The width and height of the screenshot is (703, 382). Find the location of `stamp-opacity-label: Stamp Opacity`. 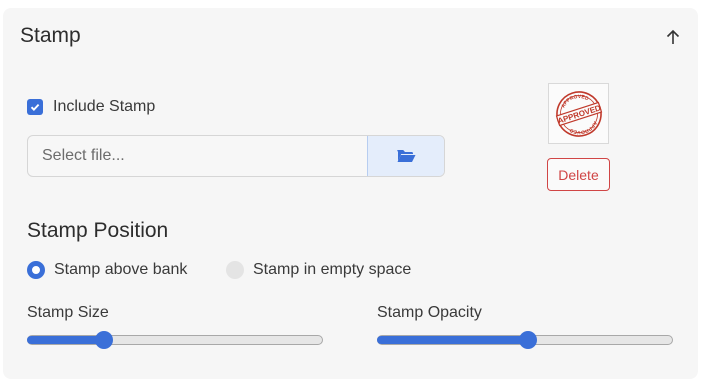

stamp-opacity-label: Stamp Opacity is located at coordinates (429, 312).